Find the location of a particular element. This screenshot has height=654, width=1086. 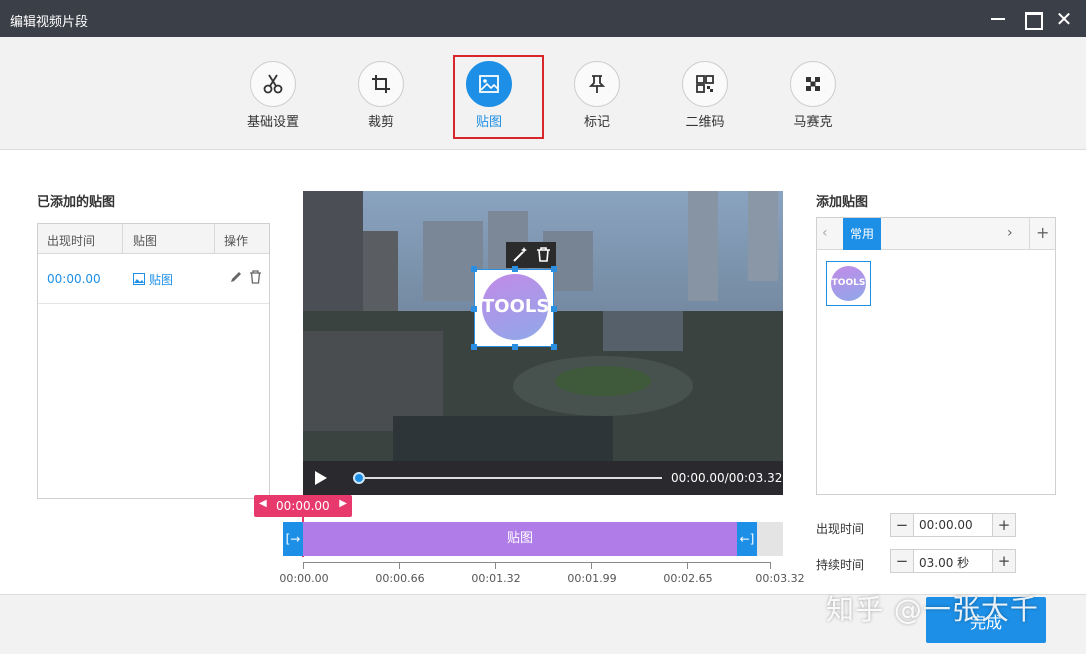

tool-crop: 裁剪 is located at coordinates (381, 93).